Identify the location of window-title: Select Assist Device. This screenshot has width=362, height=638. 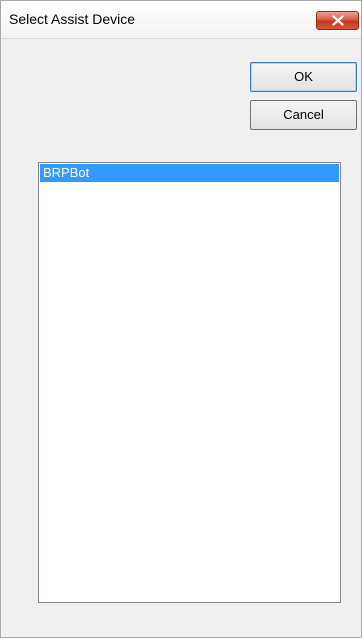
(72, 19).